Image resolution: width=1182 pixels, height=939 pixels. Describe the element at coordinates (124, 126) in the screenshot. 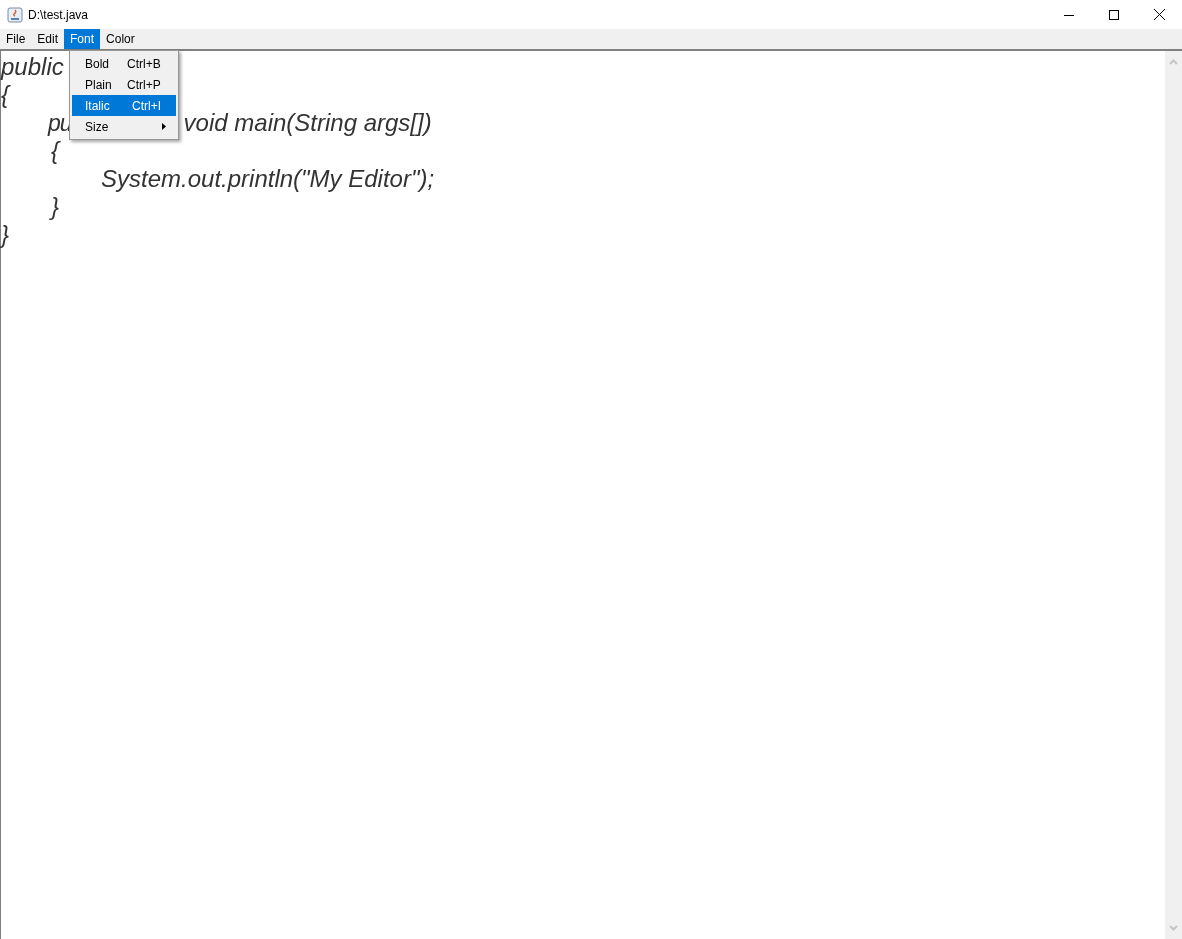

I see `menu-option: Size` at that location.